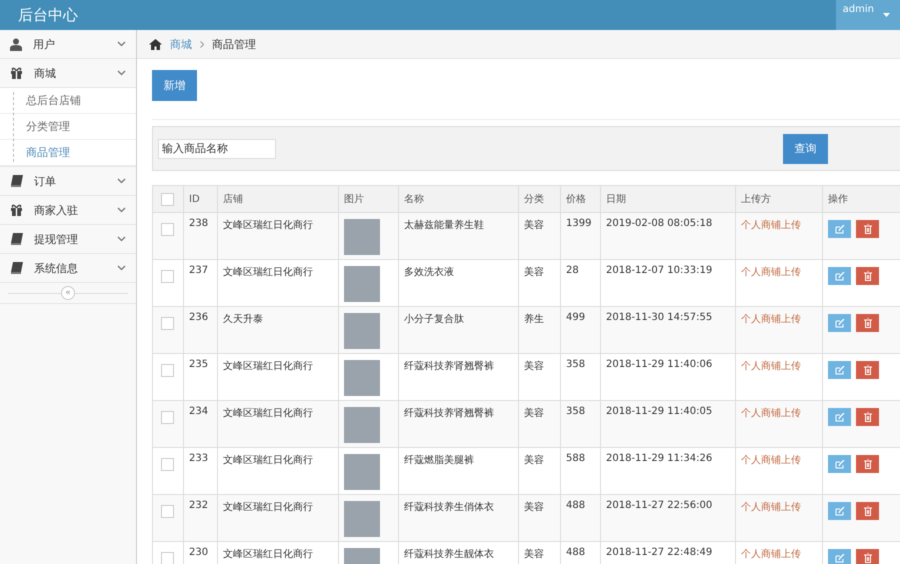  I want to click on table-cell: 232, so click(201, 518).